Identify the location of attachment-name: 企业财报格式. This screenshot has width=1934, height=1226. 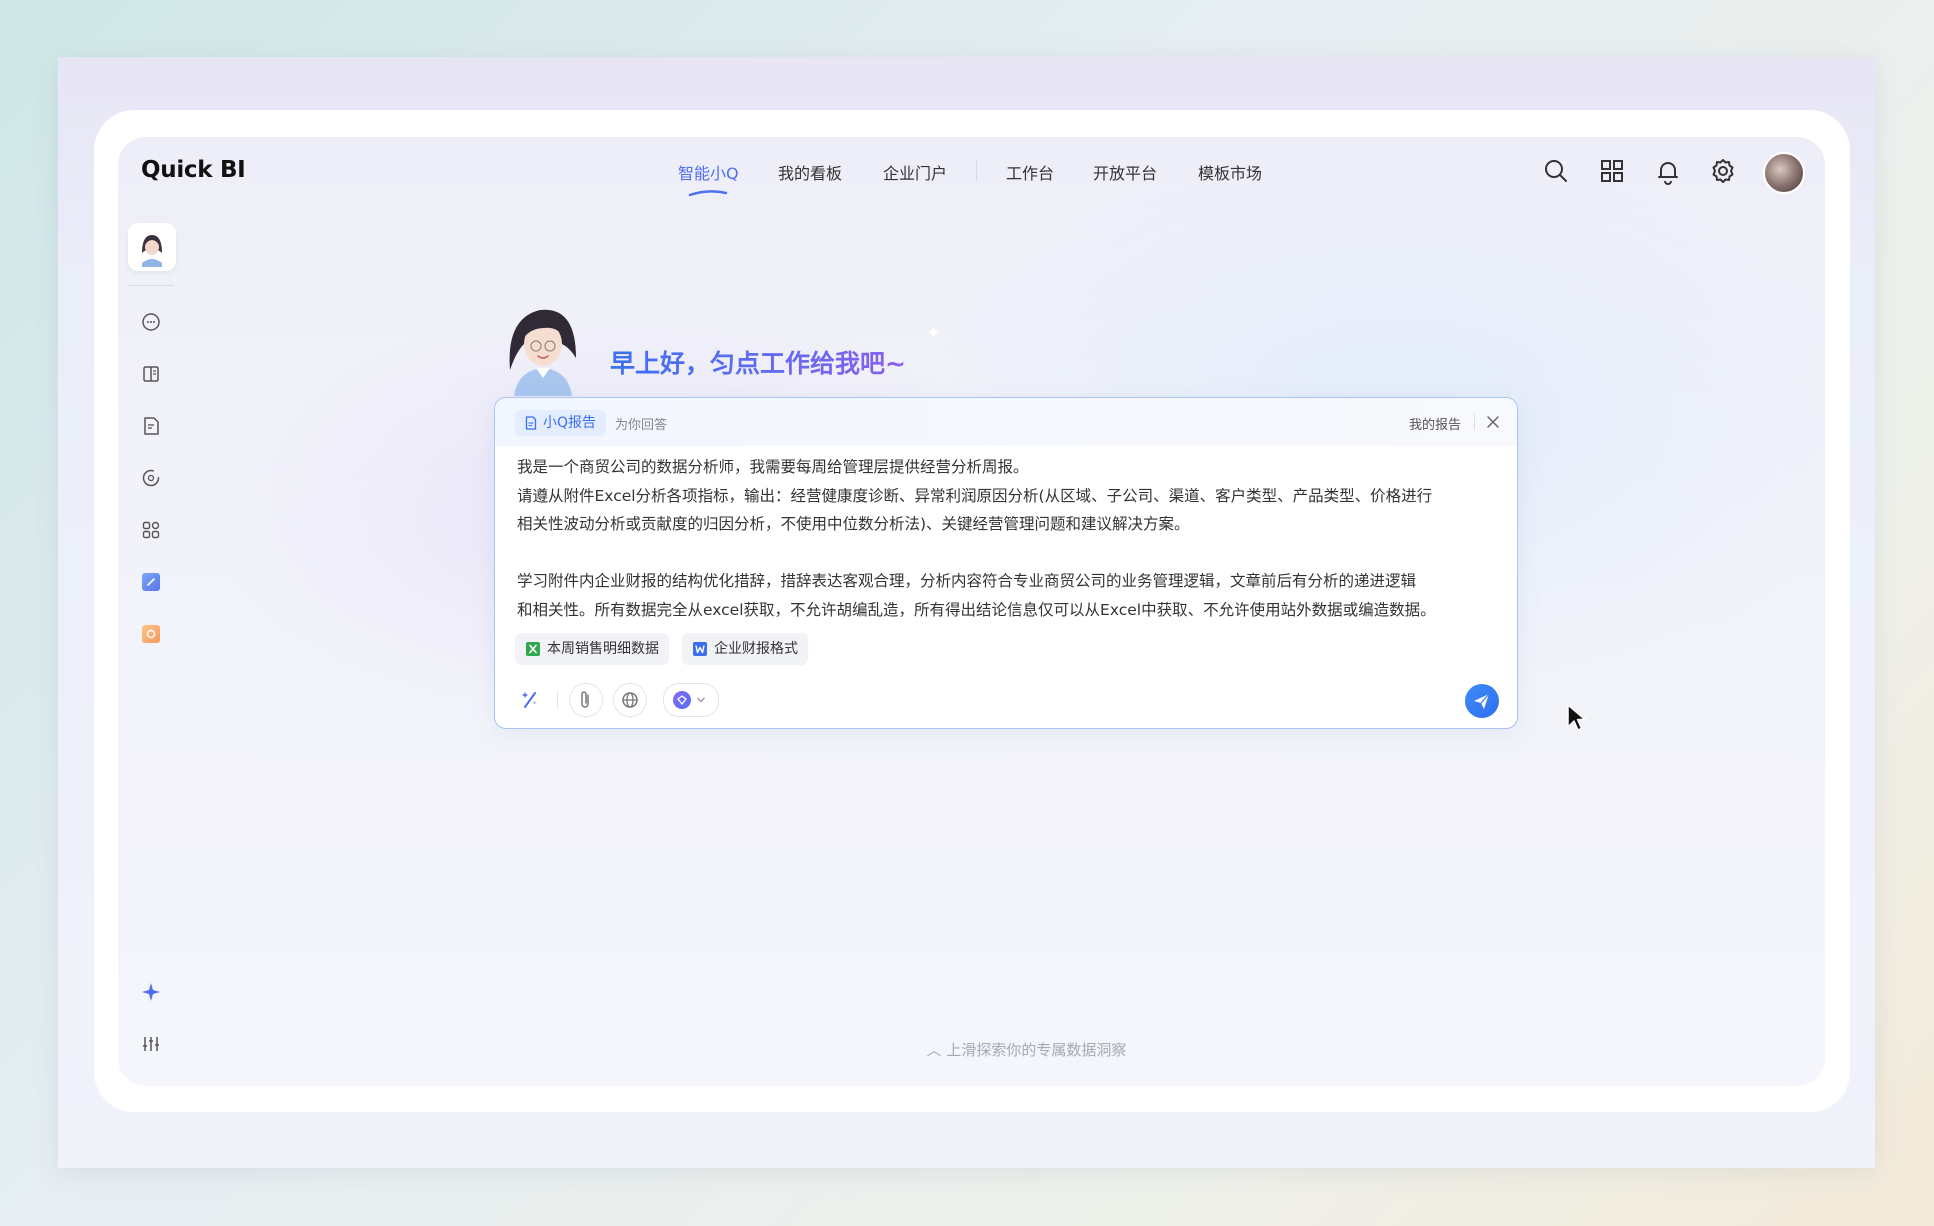
(756, 649).